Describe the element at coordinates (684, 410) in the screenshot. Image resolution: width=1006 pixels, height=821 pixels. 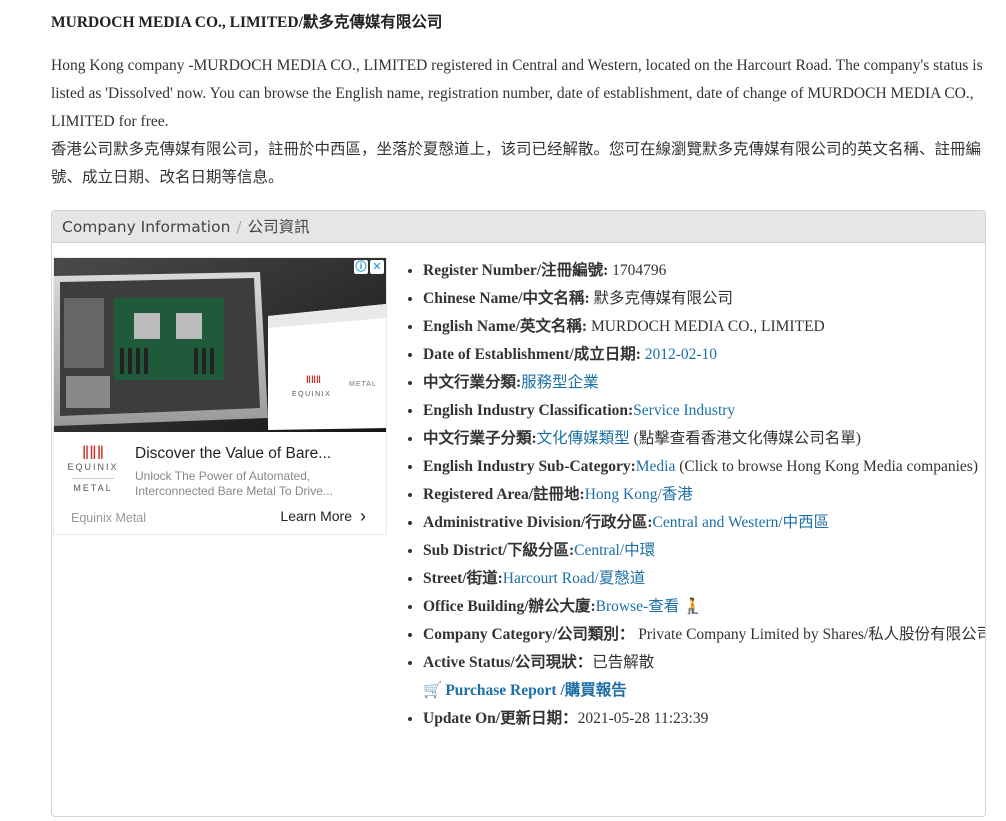
I see `industry-en-link: Service Industry` at that location.